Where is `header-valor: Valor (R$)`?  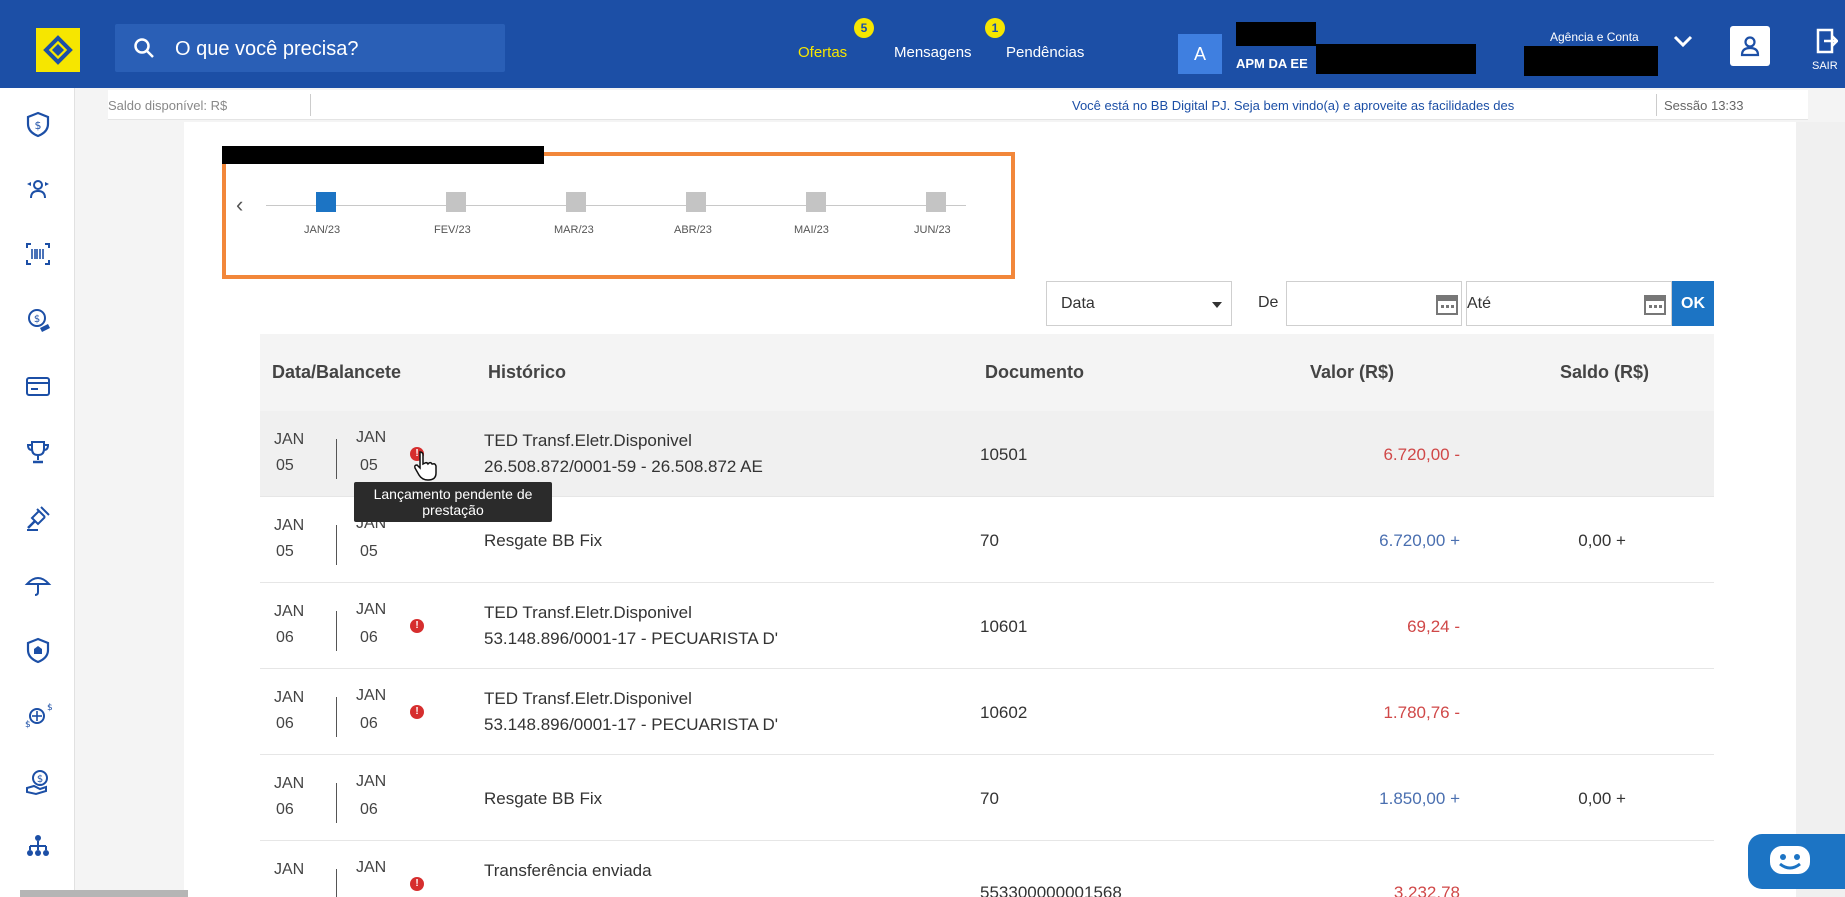
header-valor: Valor (R$) is located at coordinates (1352, 372).